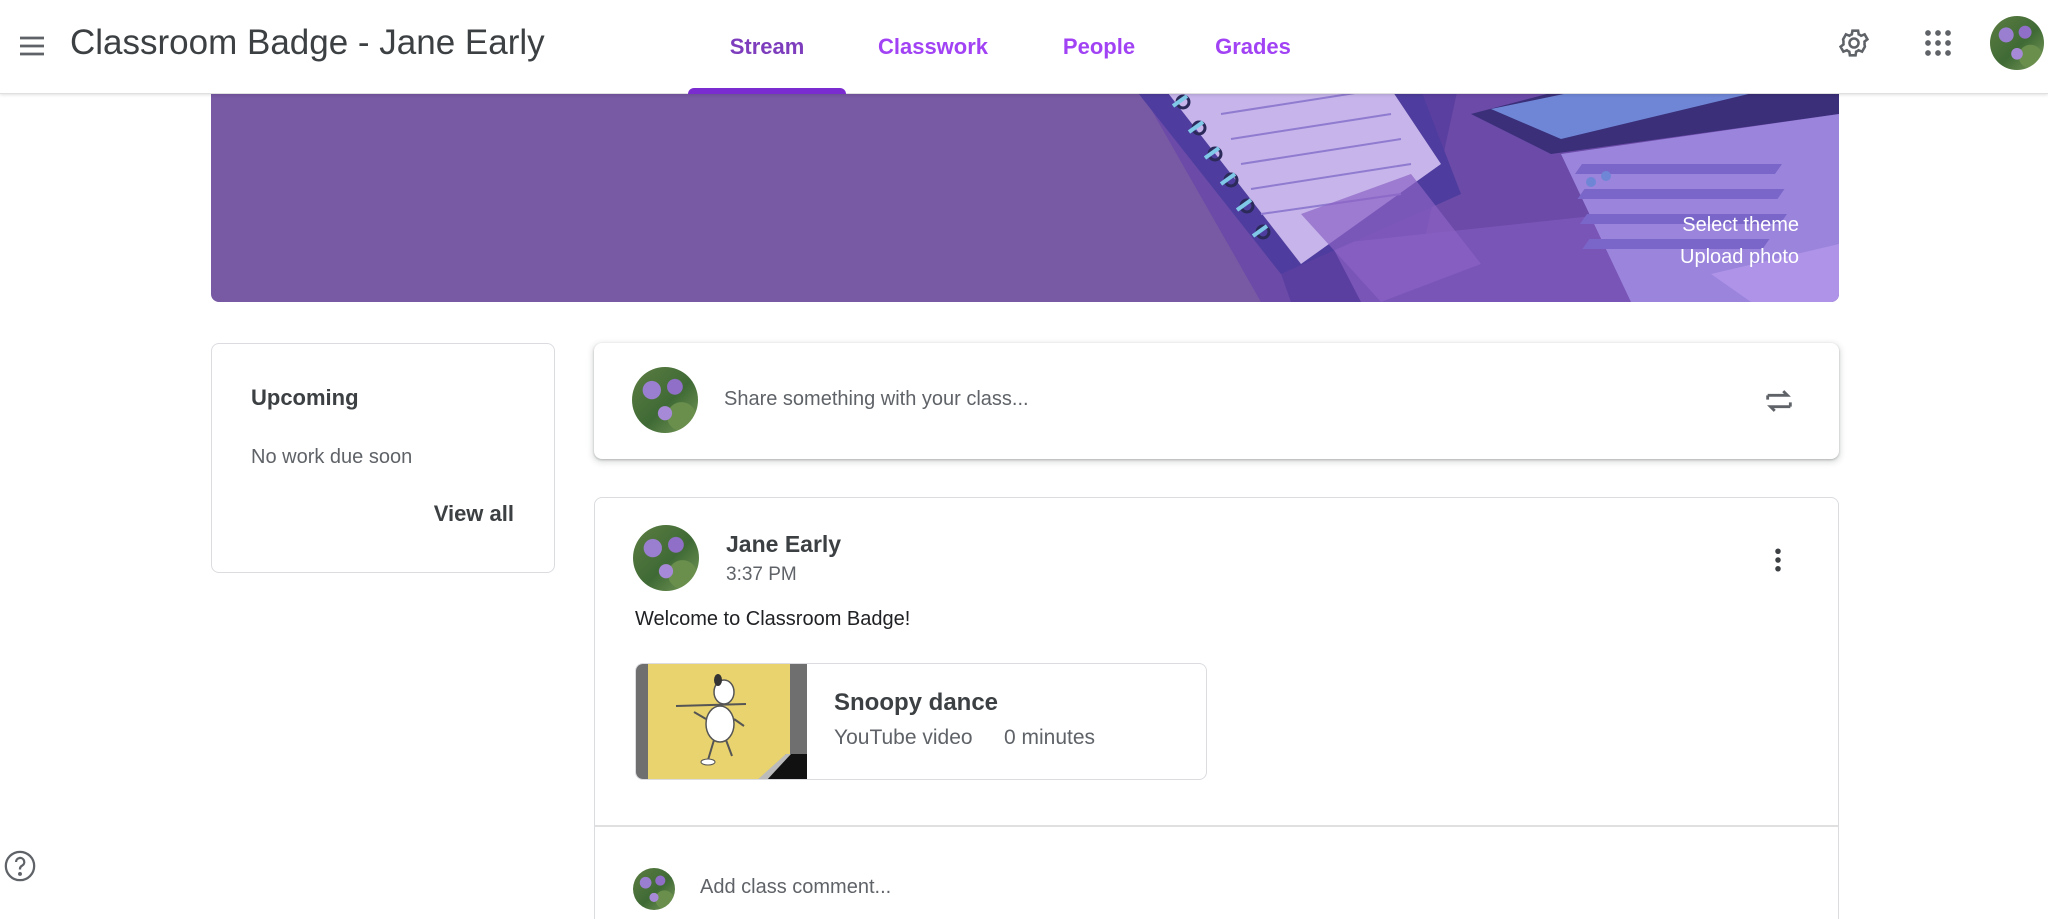 Image resolution: width=2048 pixels, height=919 pixels. I want to click on help-icon, so click(20, 866).